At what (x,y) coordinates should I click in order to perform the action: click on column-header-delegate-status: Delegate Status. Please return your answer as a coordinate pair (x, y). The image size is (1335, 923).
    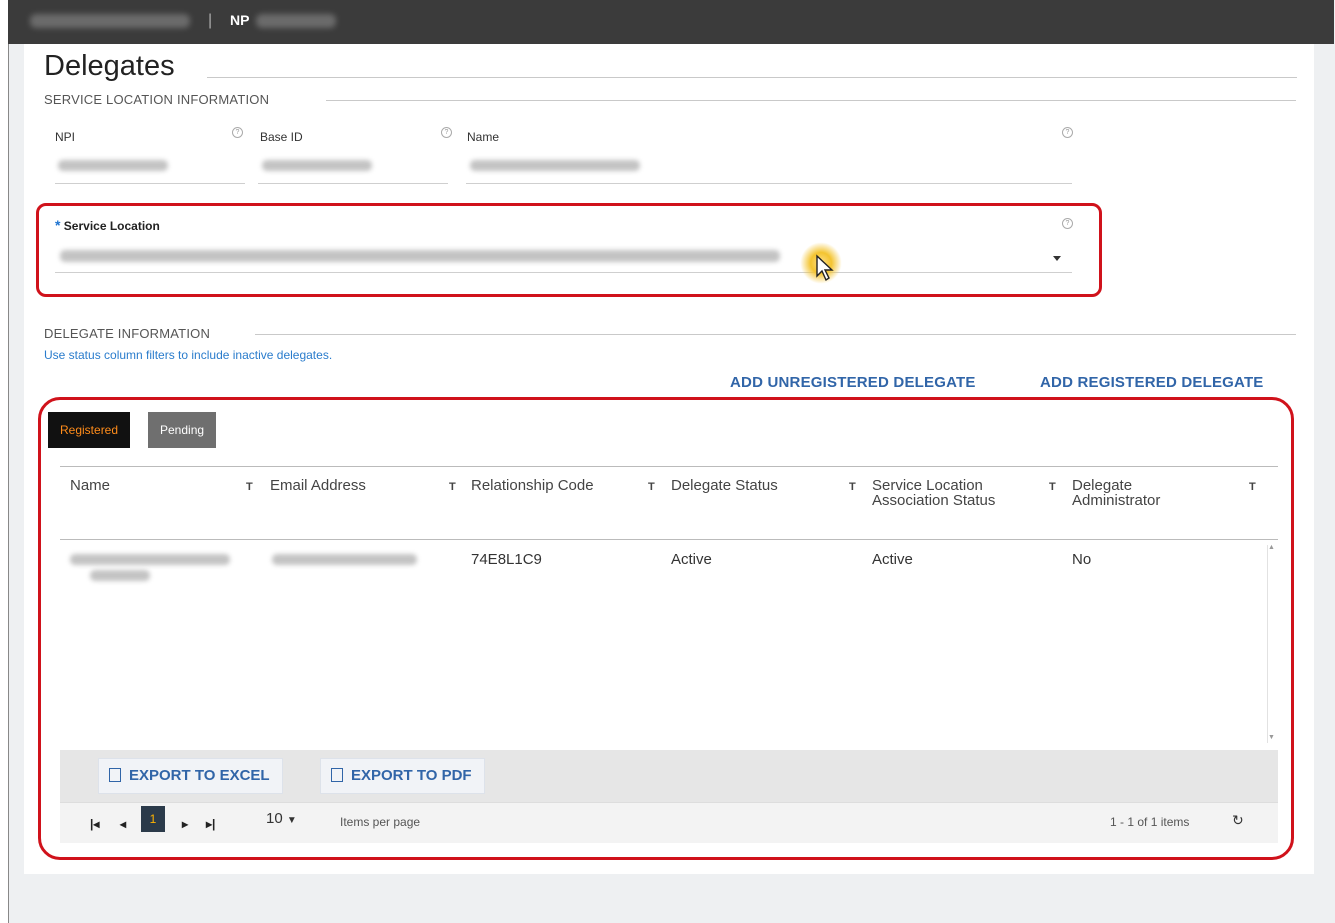
    Looking at the image, I should click on (751, 485).